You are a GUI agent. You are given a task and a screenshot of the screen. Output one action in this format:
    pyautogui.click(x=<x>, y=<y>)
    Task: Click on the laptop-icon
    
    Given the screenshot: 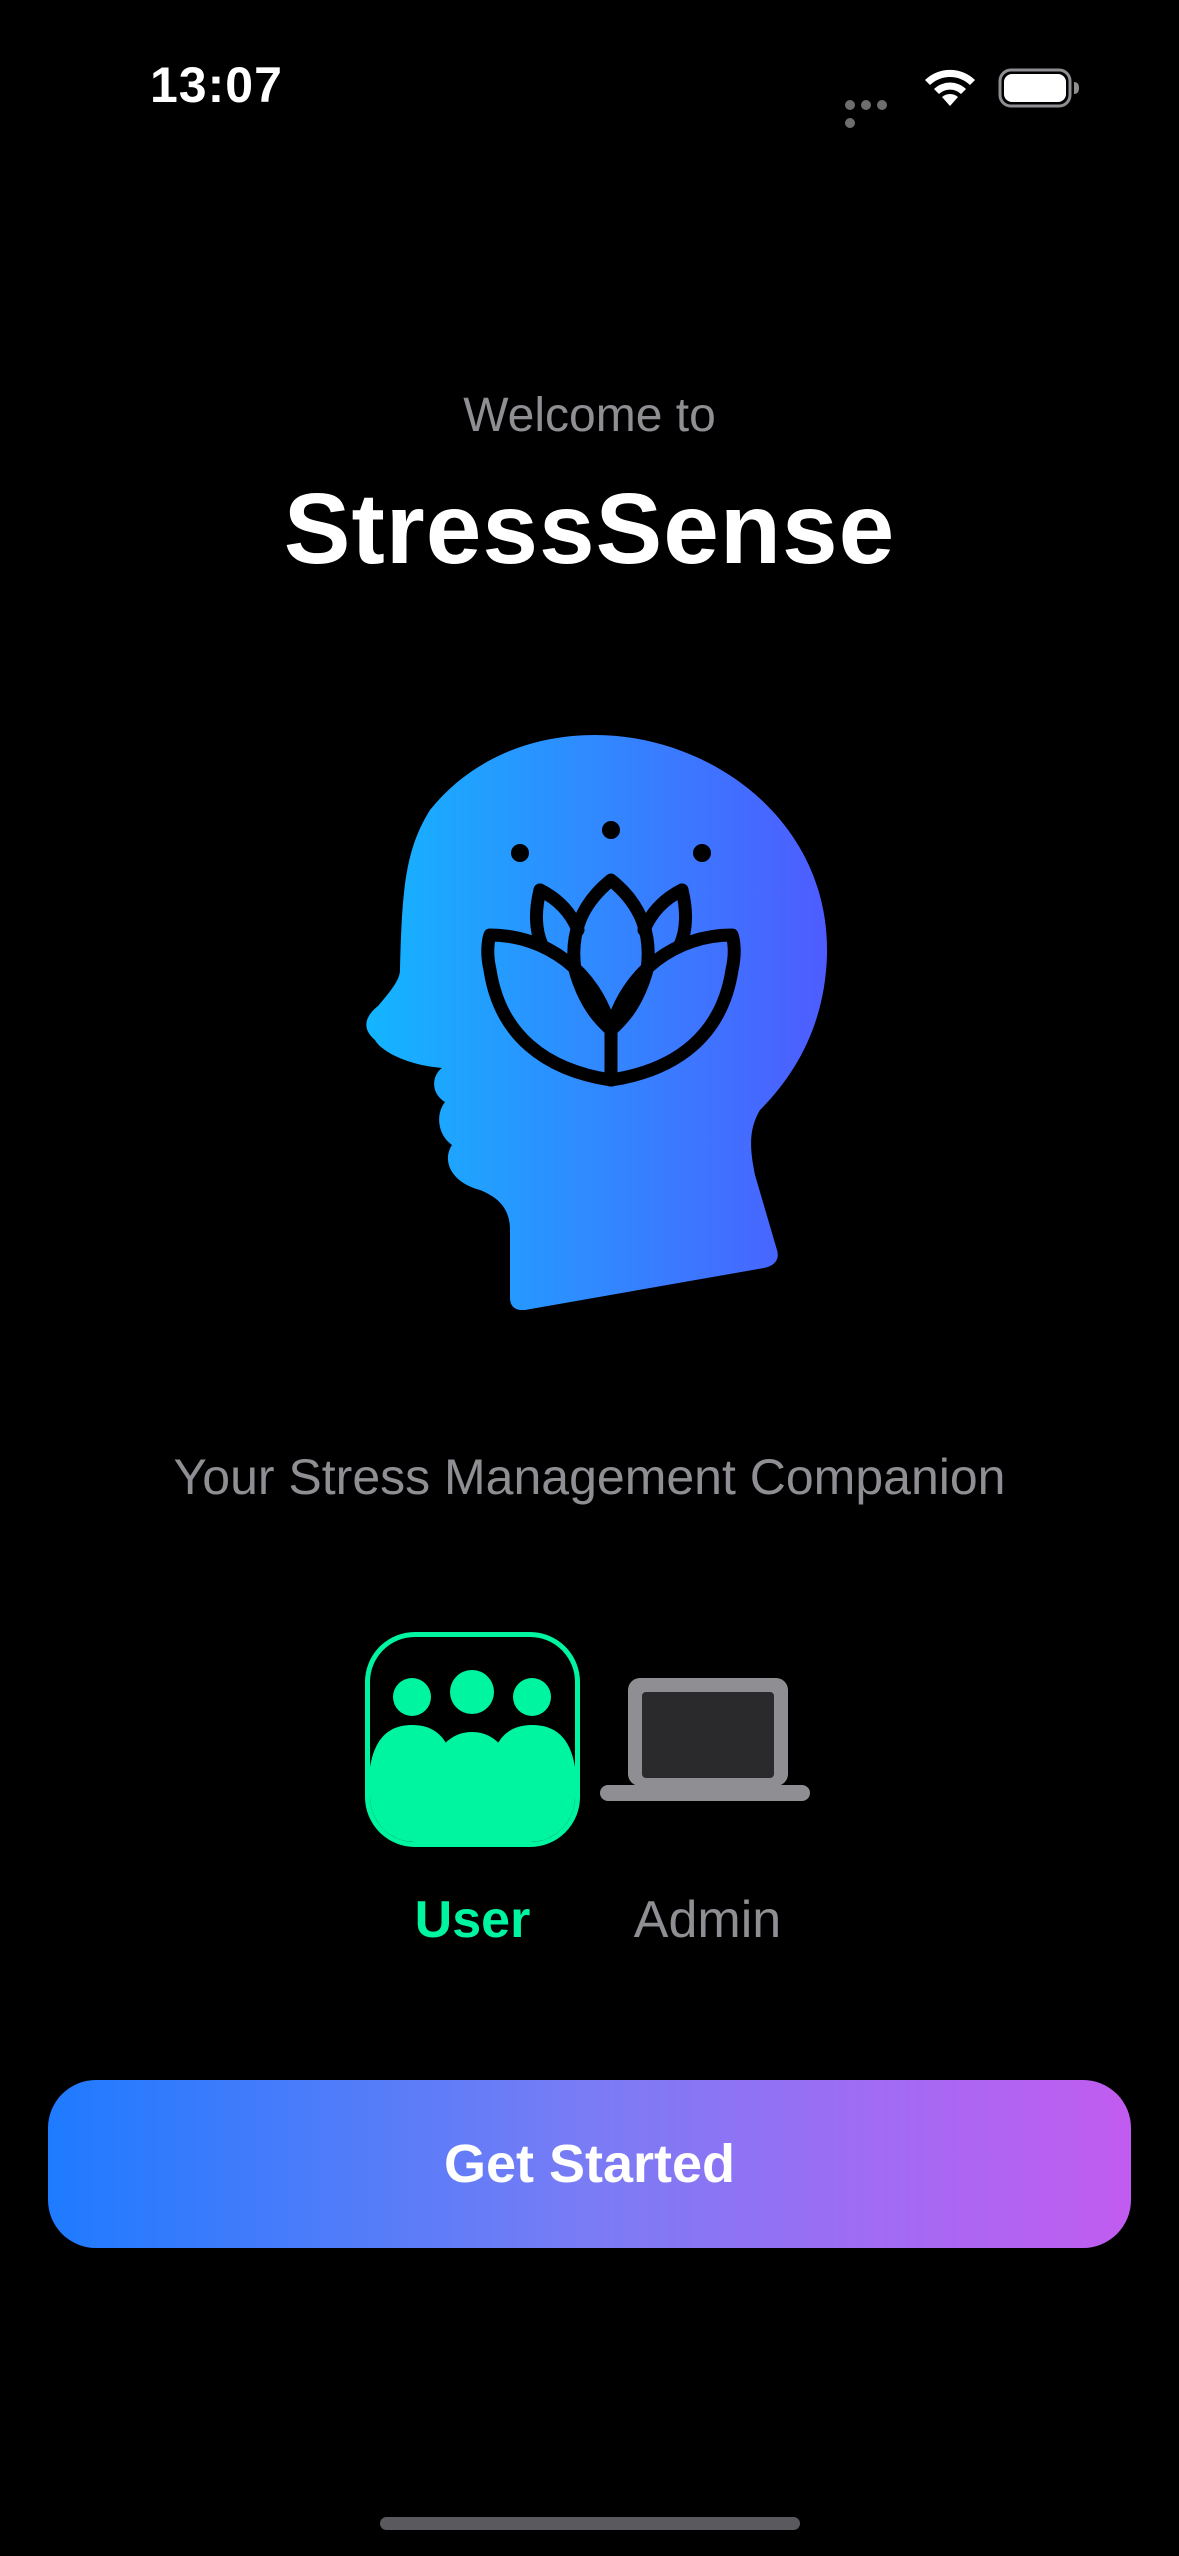 What is the action you would take?
    pyautogui.click(x=705, y=1739)
    